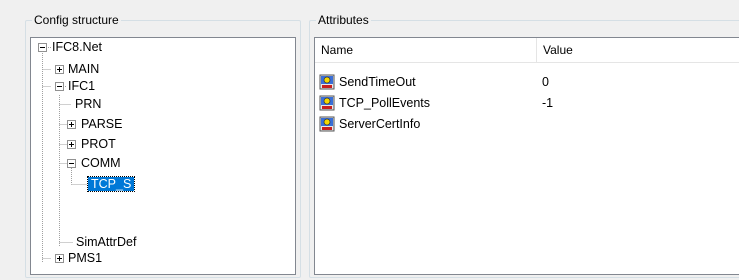 This screenshot has height=280, width=739. What do you see at coordinates (85, 258) in the screenshot?
I see `tree-node-pms1: PMS1` at bounding box center [85, 258].